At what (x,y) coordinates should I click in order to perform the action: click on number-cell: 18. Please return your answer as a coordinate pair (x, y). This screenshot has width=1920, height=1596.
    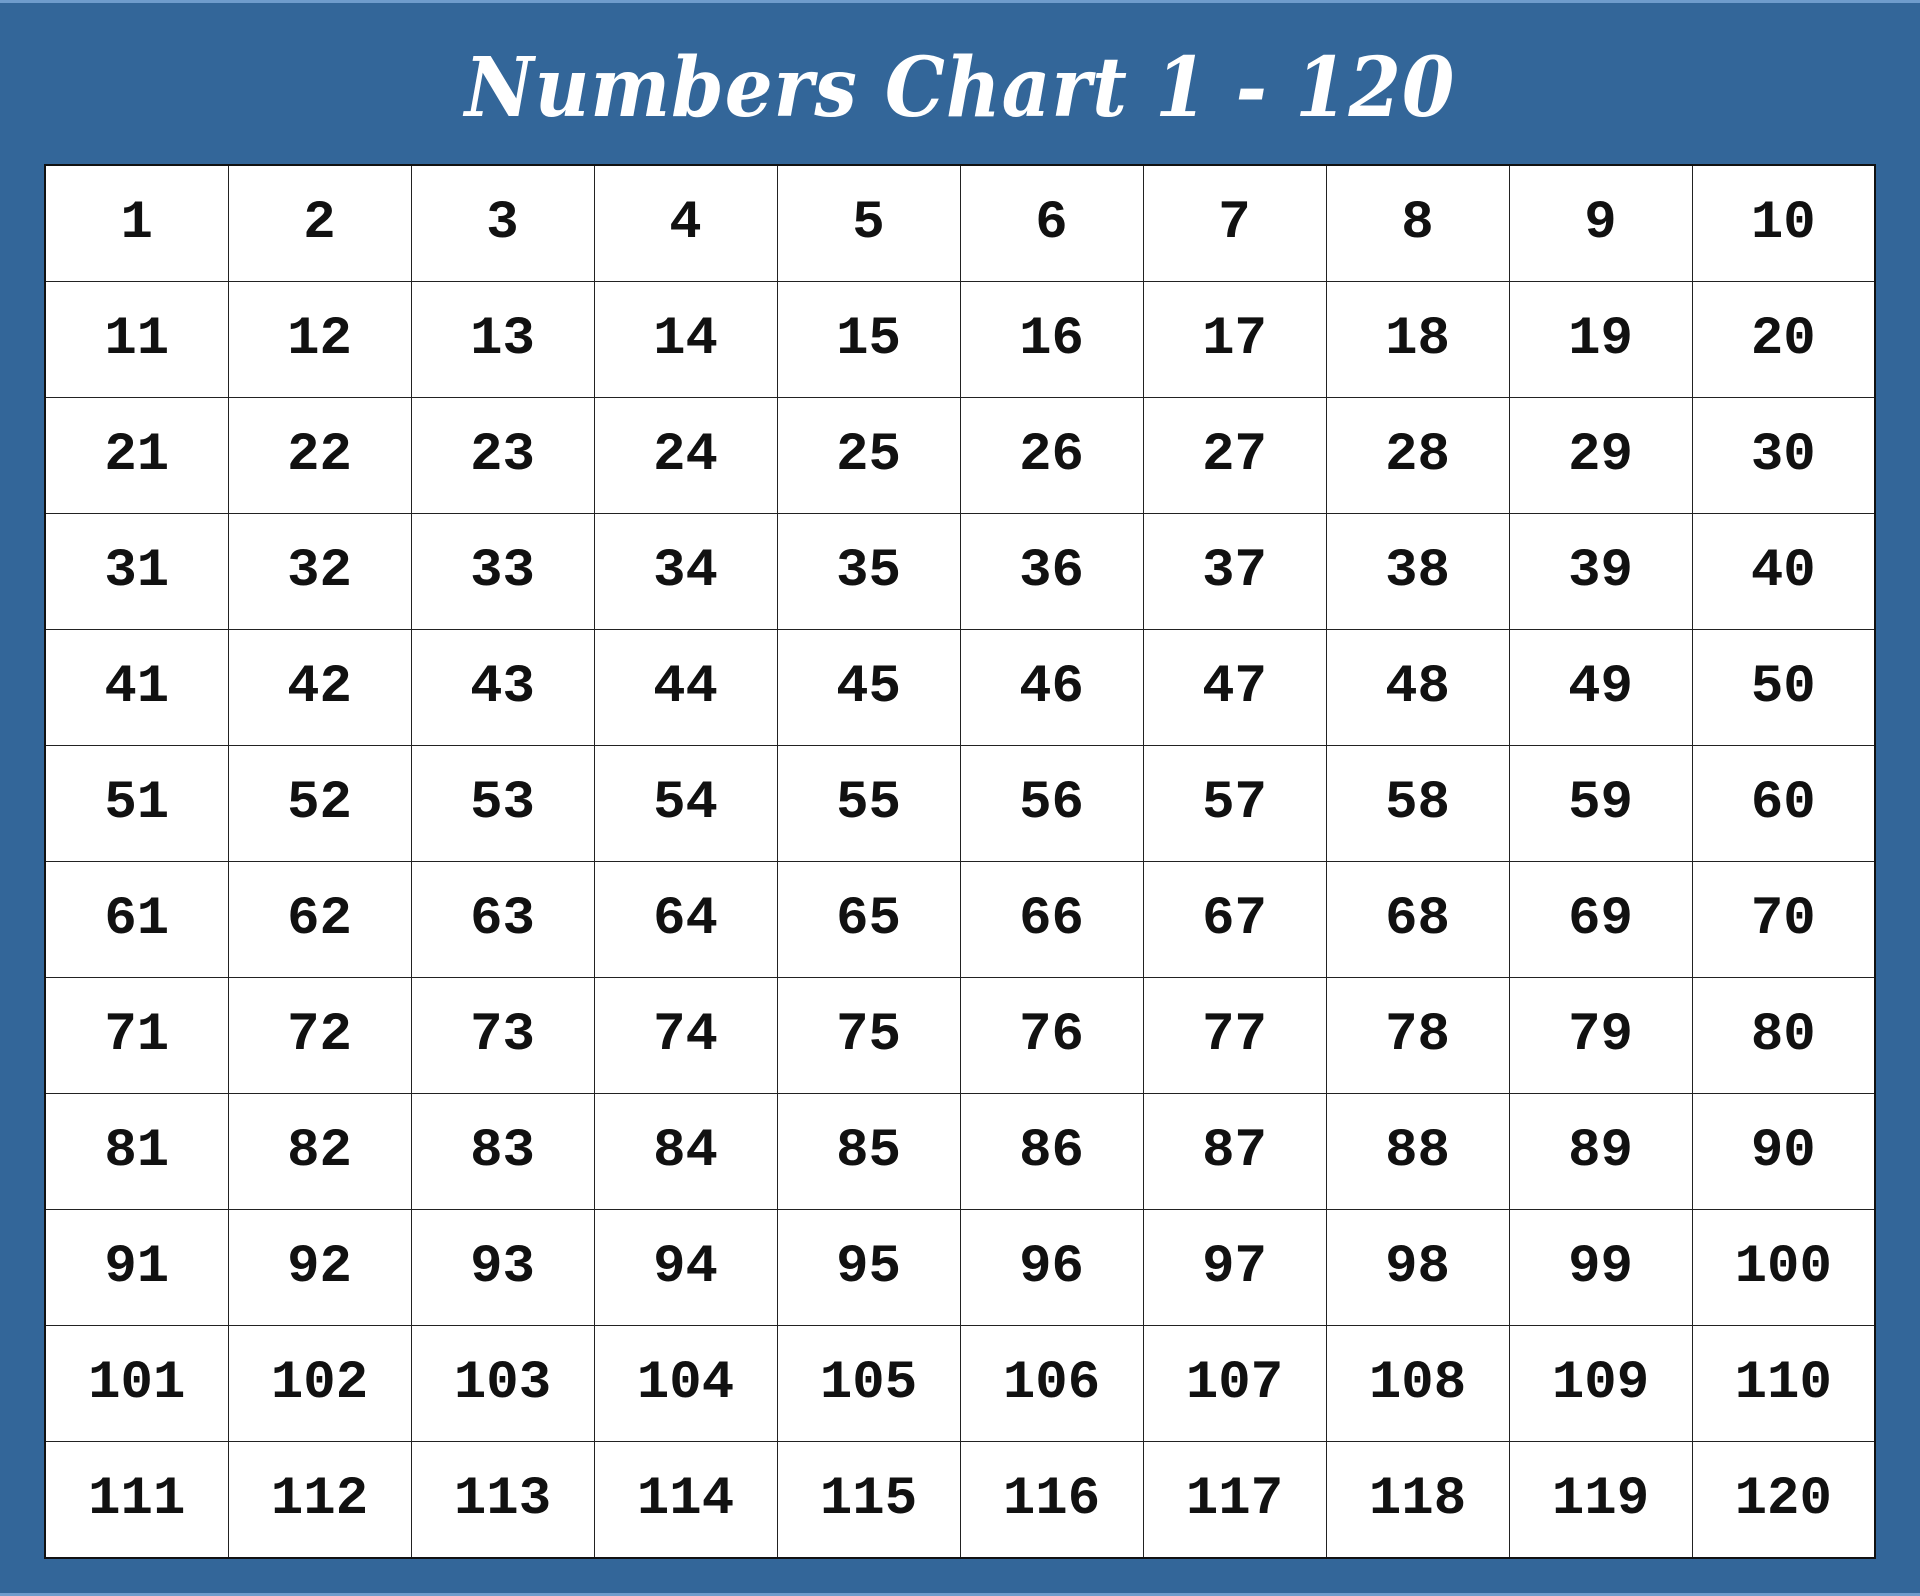
    Looking at the image, I should click on (1417, 339).